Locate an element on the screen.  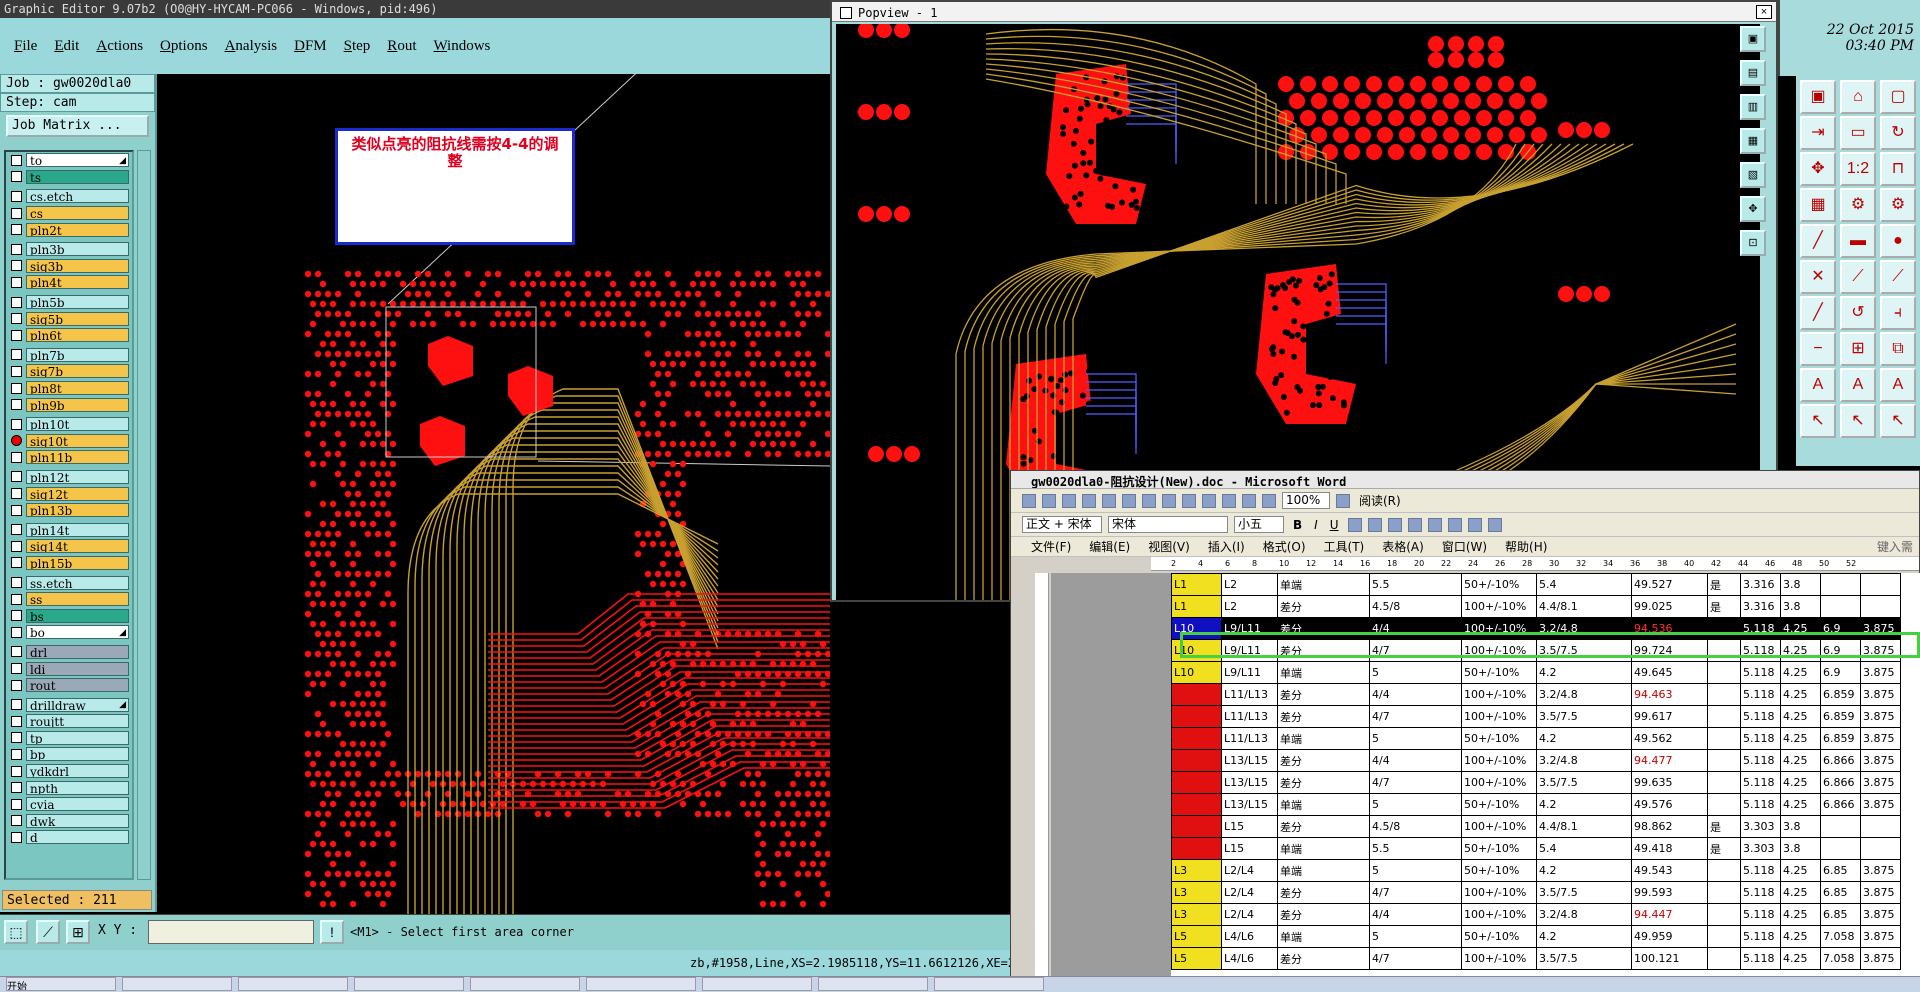
table-cell: L15 is located at coordinates (1249, 826).